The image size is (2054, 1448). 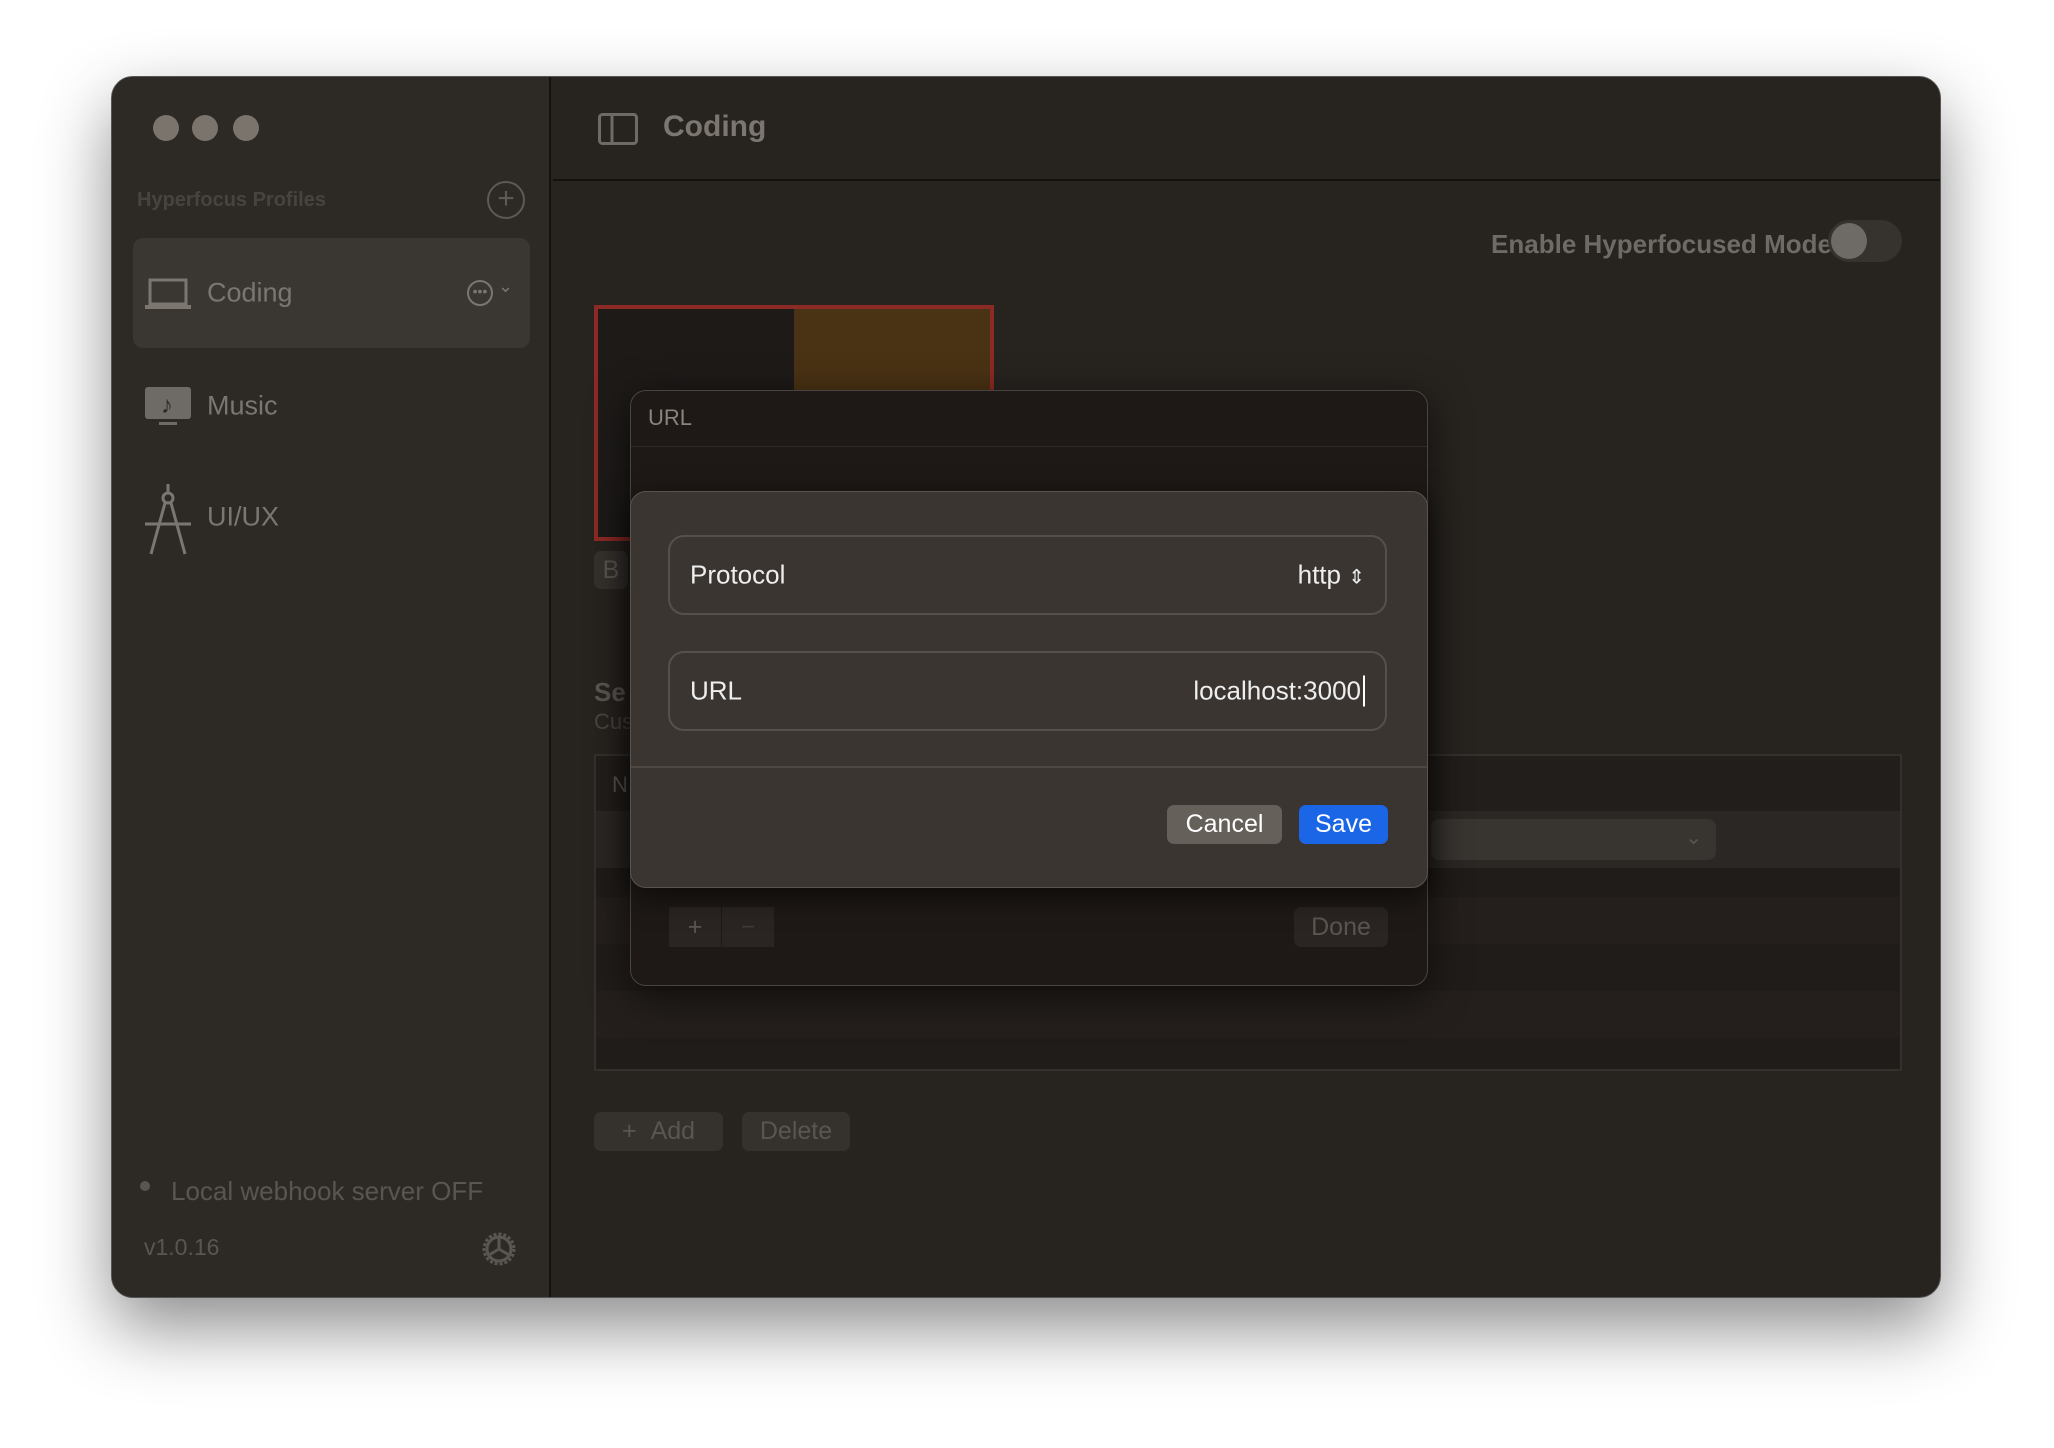 I want to click on webhook-status: Local webhook server OFF, so click(x=327, y=1191).